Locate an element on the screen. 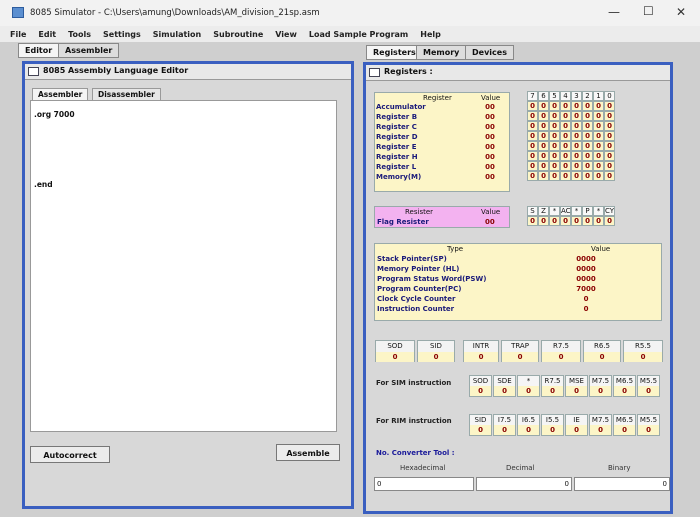  menu-subroutine: Subroutine is located at coordinates (238, 34).